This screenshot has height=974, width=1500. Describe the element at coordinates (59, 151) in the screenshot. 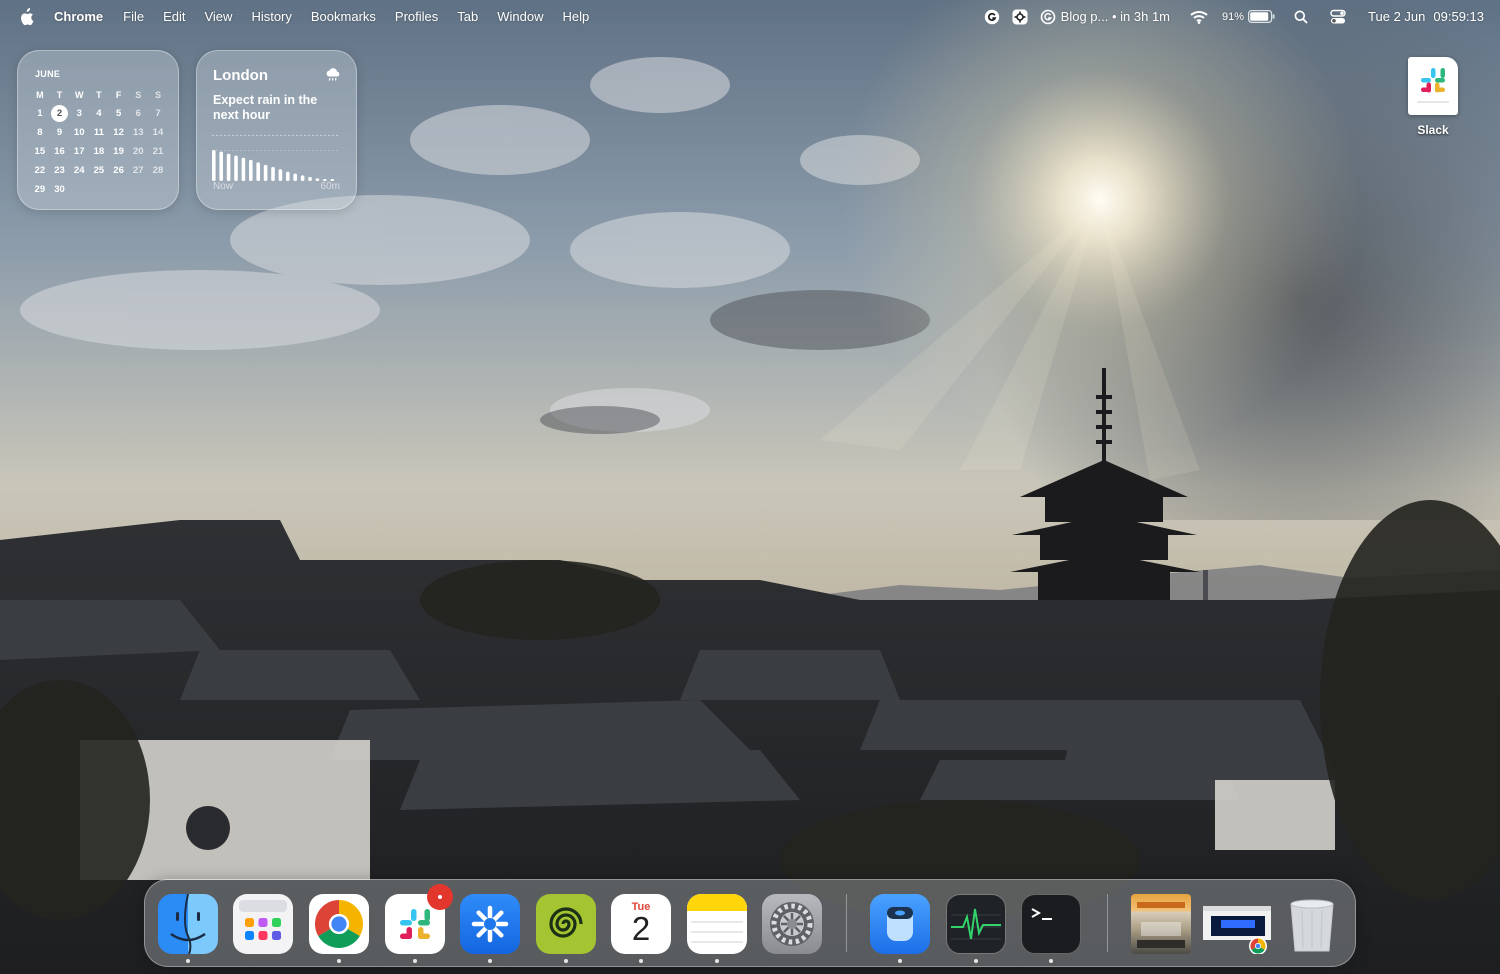

I see `calendar-day: 16` at that location.